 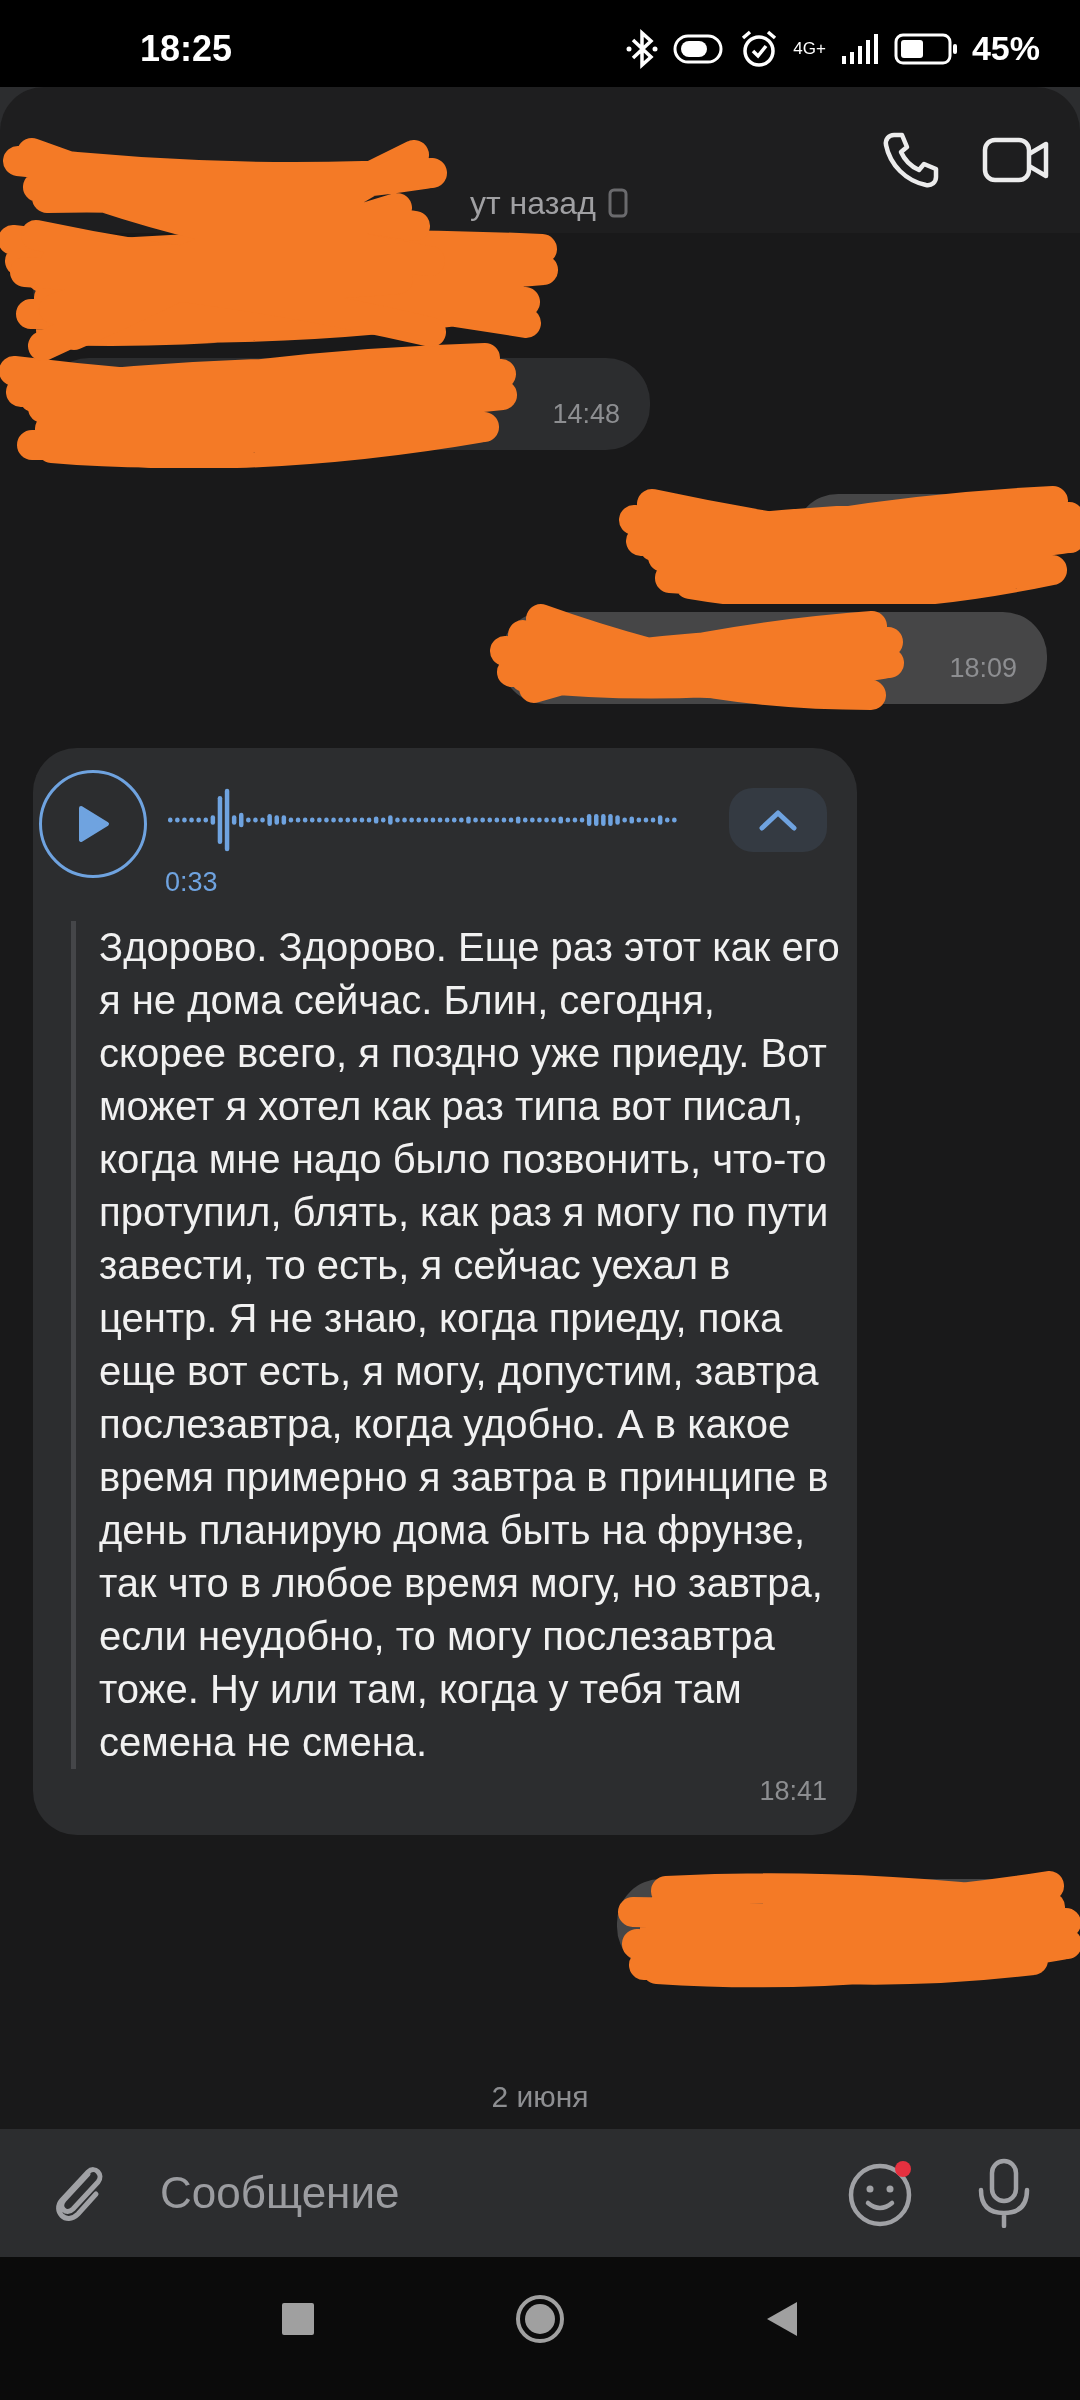 What do you see at coordinates (1016, 160) in the screenshot?
I see `video-call-icon` at bounding box center [1016, 160].